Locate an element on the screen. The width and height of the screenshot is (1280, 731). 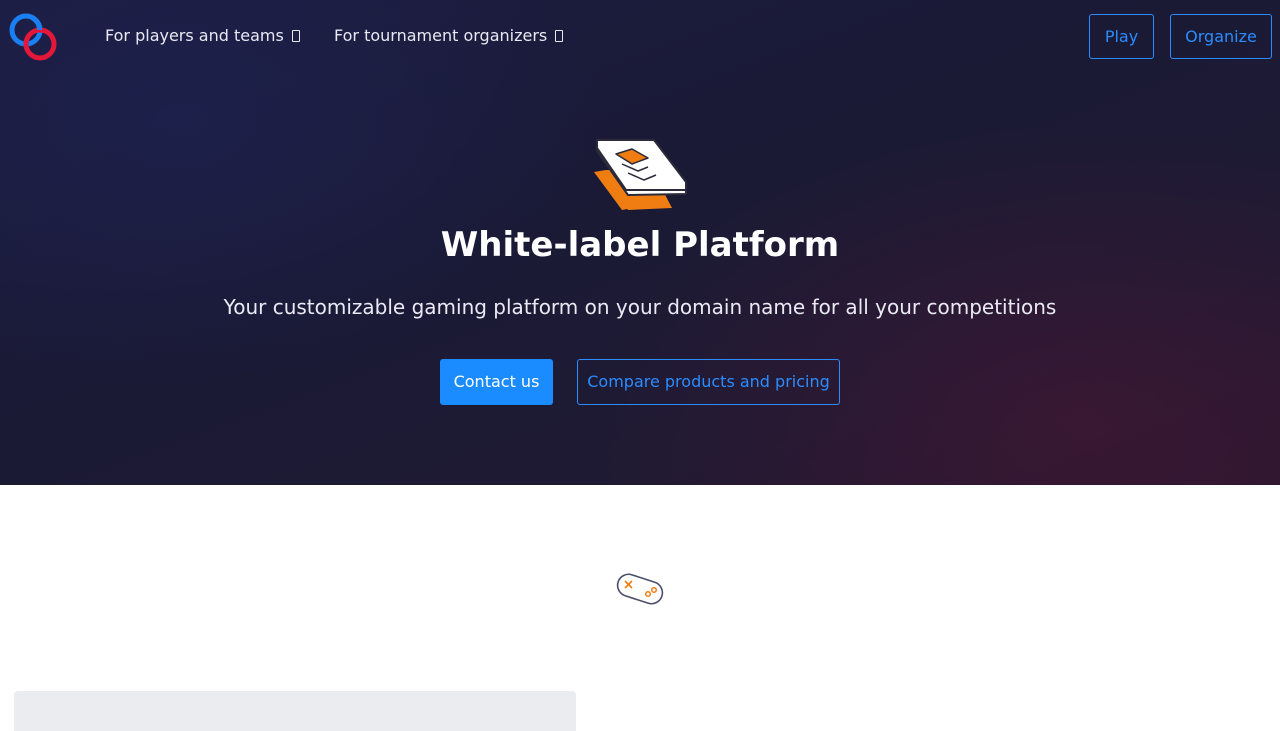
contact-us-button: Contact us is located at coordinates (496, 382).